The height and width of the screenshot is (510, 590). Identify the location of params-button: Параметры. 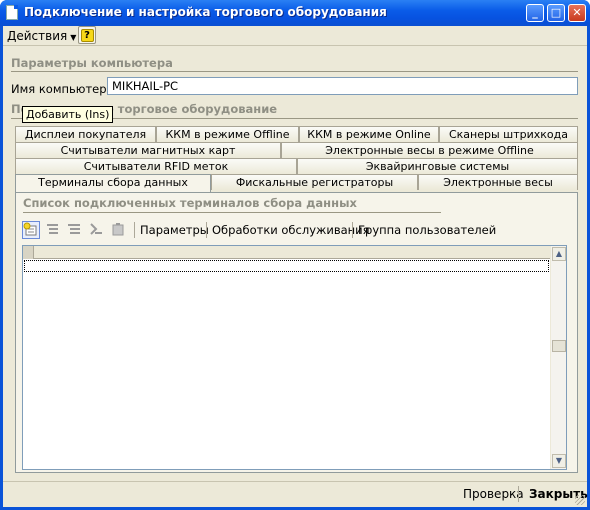
(174, 230).